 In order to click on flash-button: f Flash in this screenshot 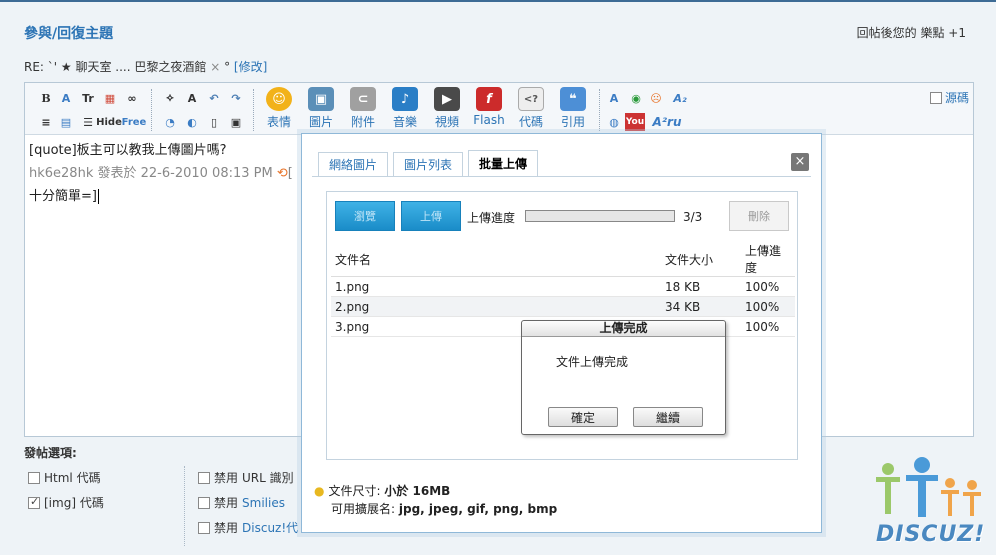, I will do `click(489, 107)`.